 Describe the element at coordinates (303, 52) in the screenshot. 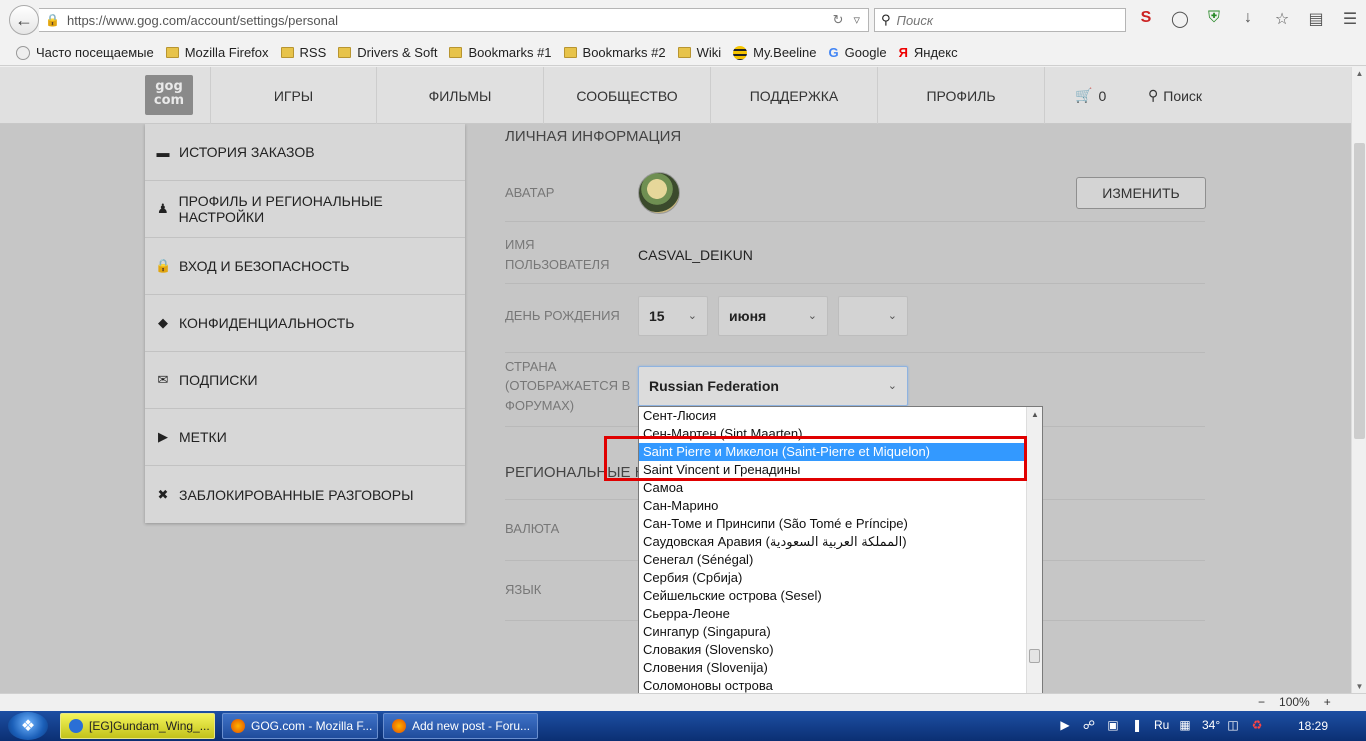

I see `bookmark-rss: RSS` at that location.